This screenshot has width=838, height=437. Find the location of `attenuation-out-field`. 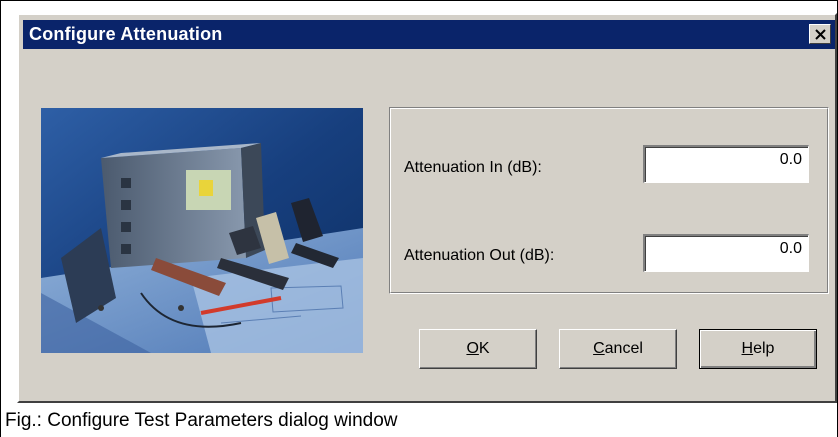

attenuation-out-field is located at coordinates (726, 253).